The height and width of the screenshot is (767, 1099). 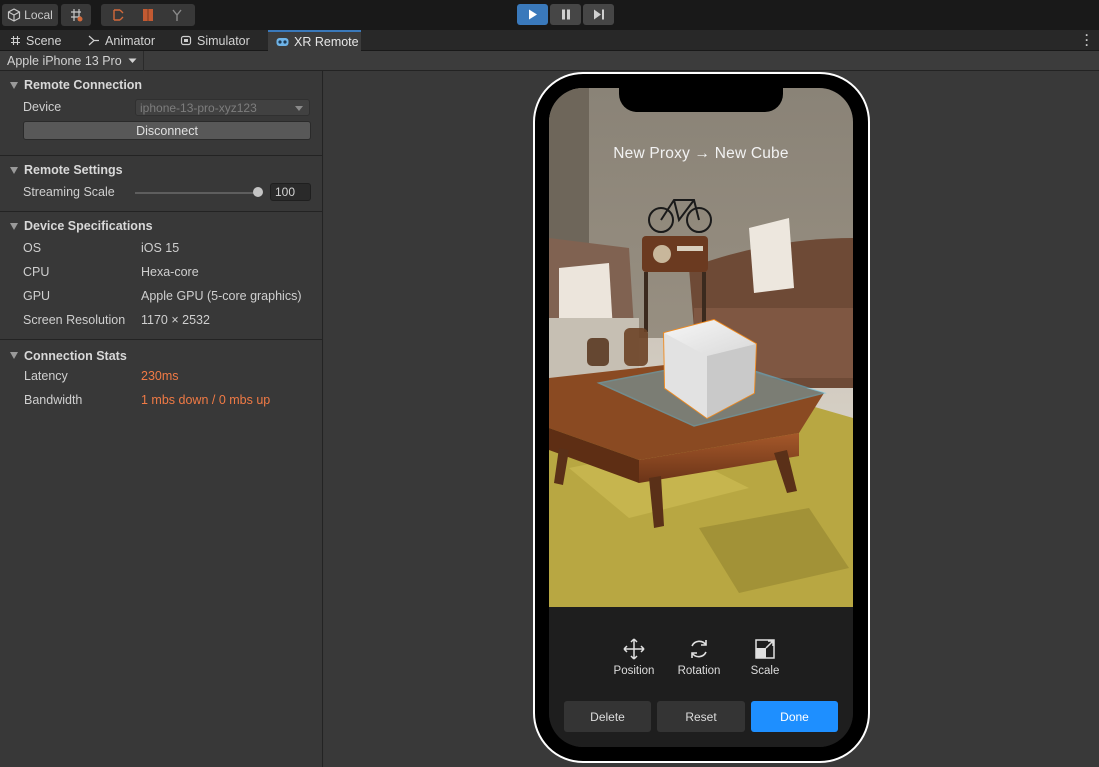 I want to click on playback-controls, so click(x=565, y=14).